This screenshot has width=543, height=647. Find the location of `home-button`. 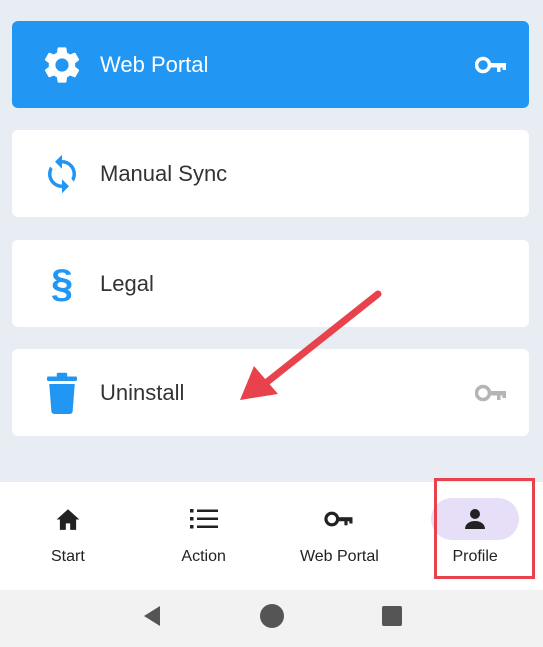

home-button is located at coordinates (272, 618).